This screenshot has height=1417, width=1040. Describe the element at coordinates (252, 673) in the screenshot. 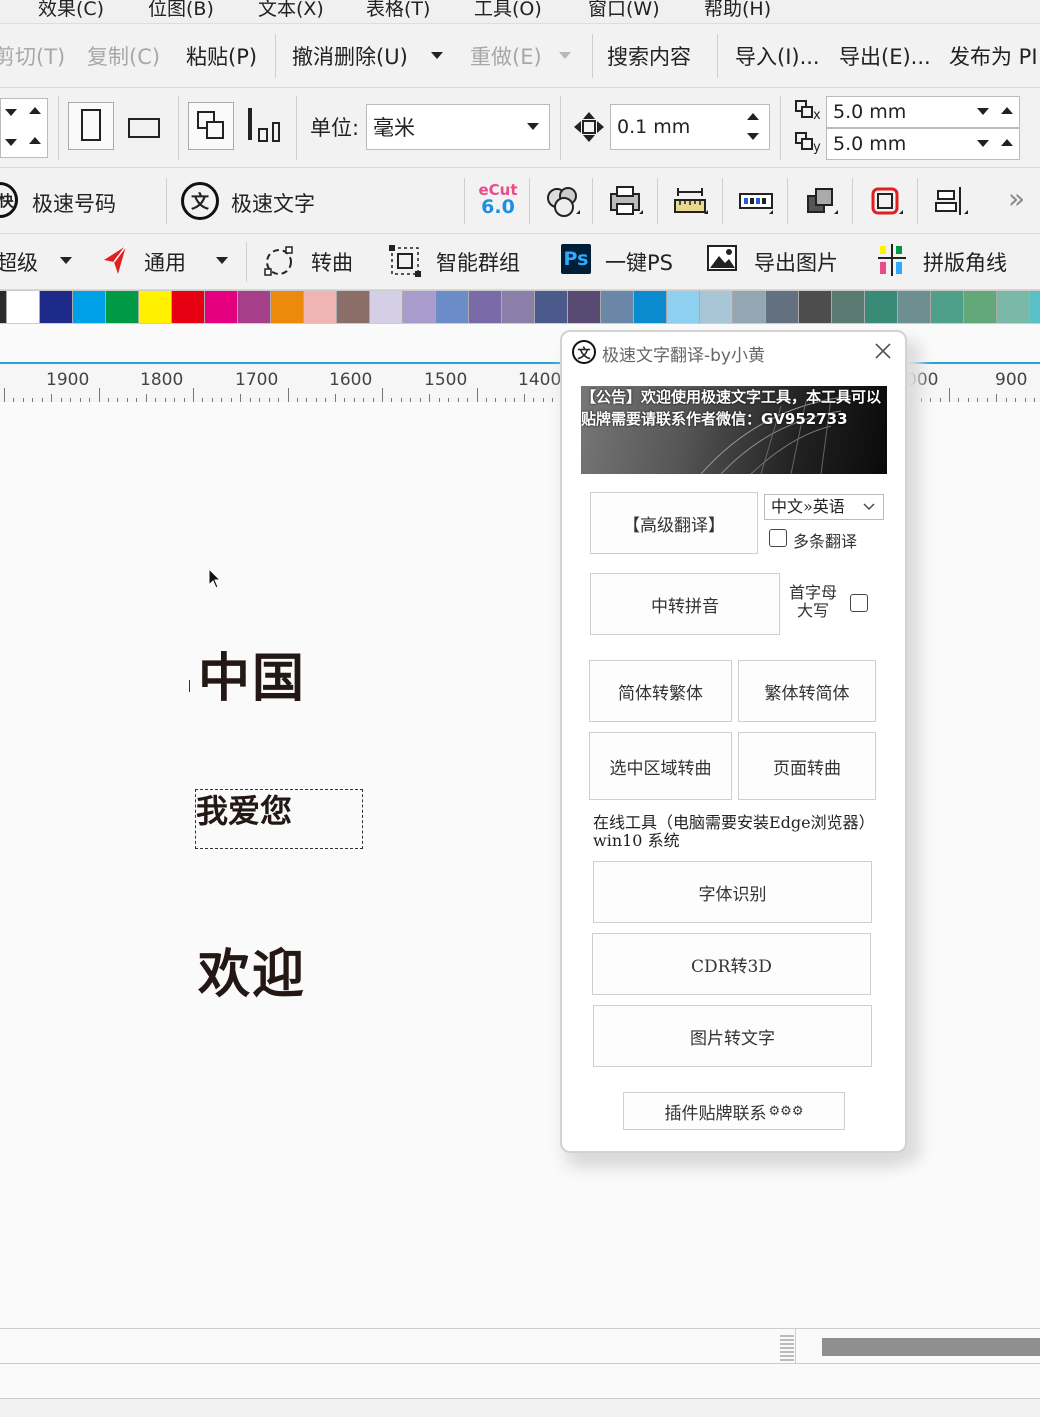

I see `canvas-text-china: 中国` at that location.